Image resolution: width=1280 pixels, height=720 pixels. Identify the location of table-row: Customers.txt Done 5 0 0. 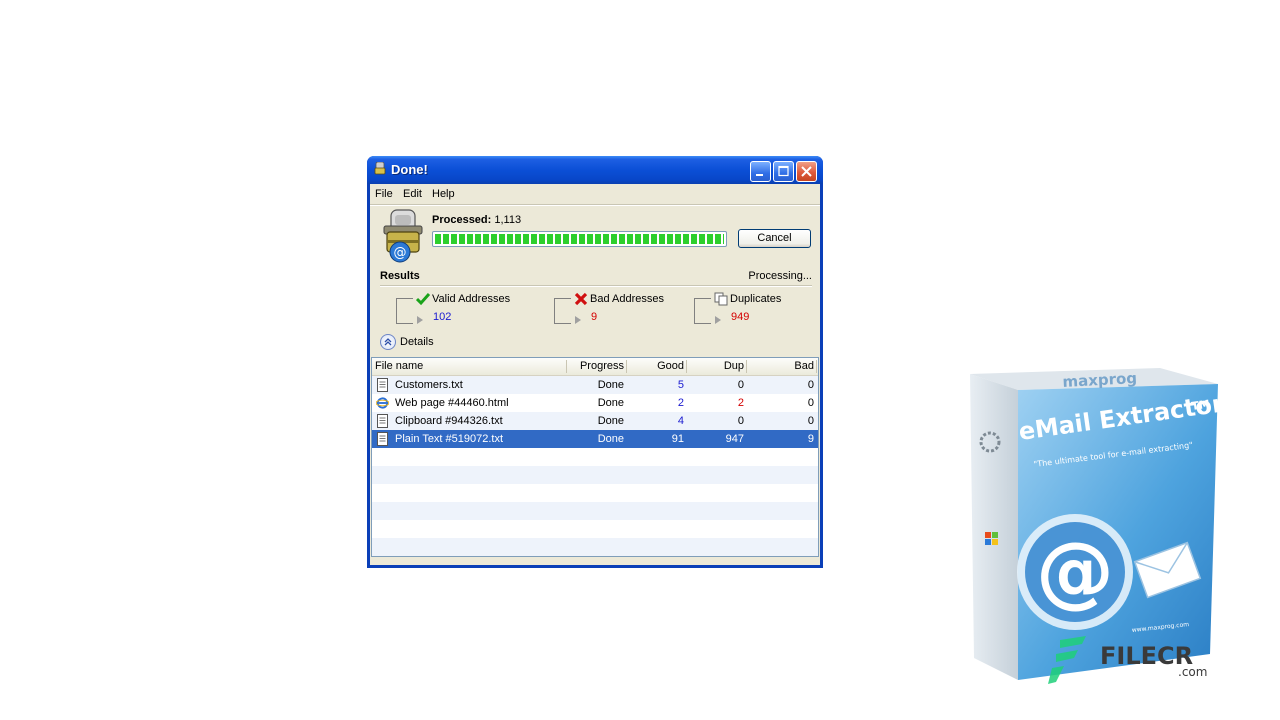
(595, 385).